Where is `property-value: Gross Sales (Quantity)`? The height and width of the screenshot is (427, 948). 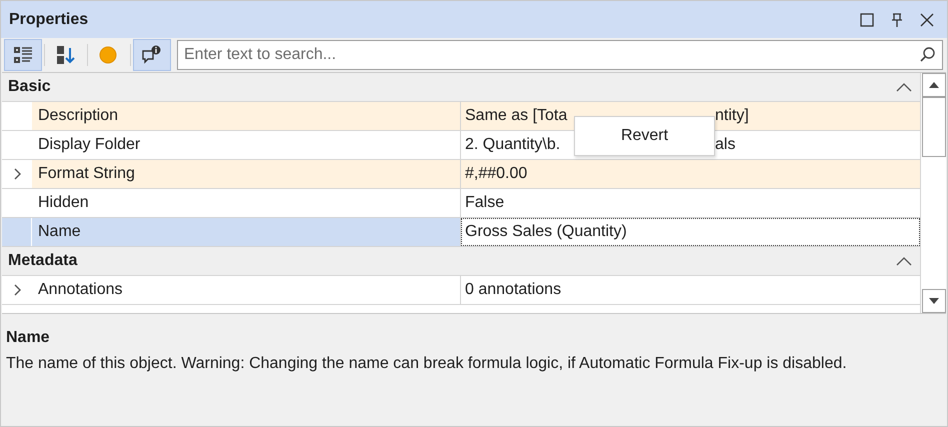
property-value: Gross Sales (Quantity) is located at coordinates (546, 232).